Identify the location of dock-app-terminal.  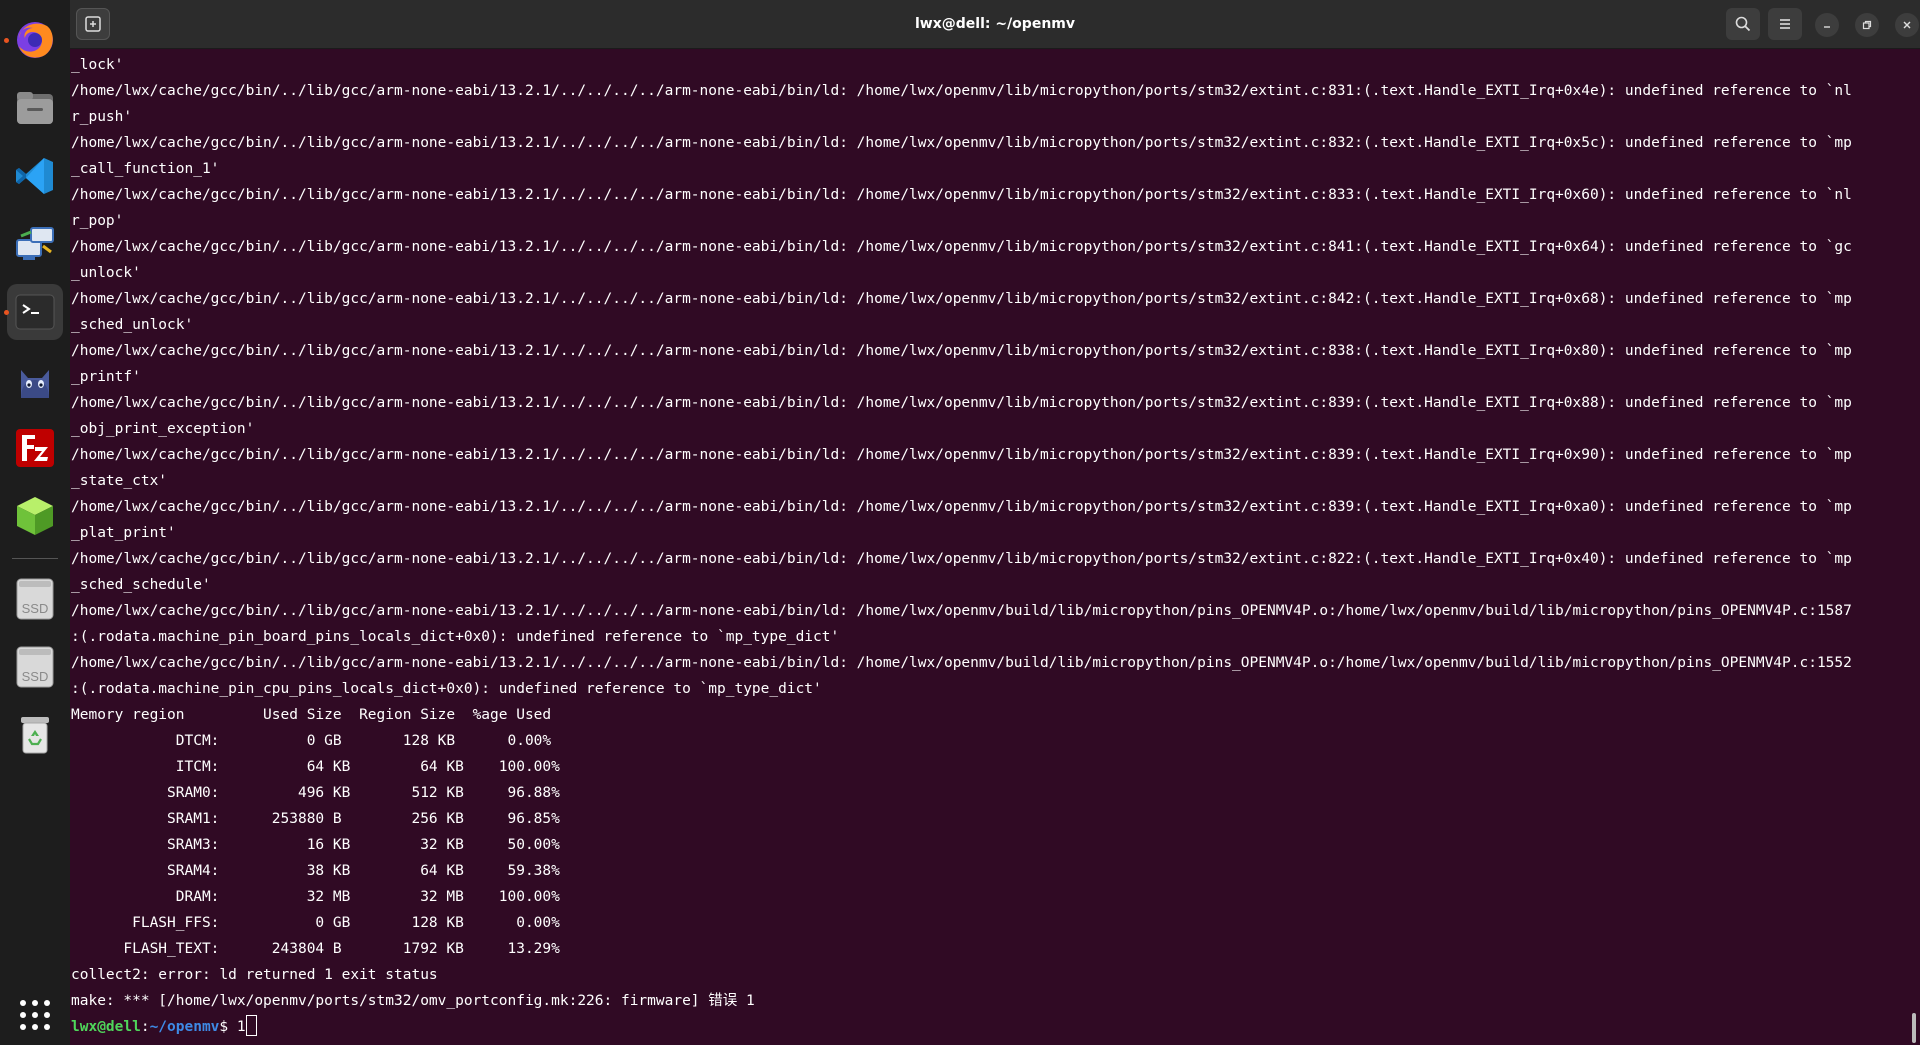
(33, 312).